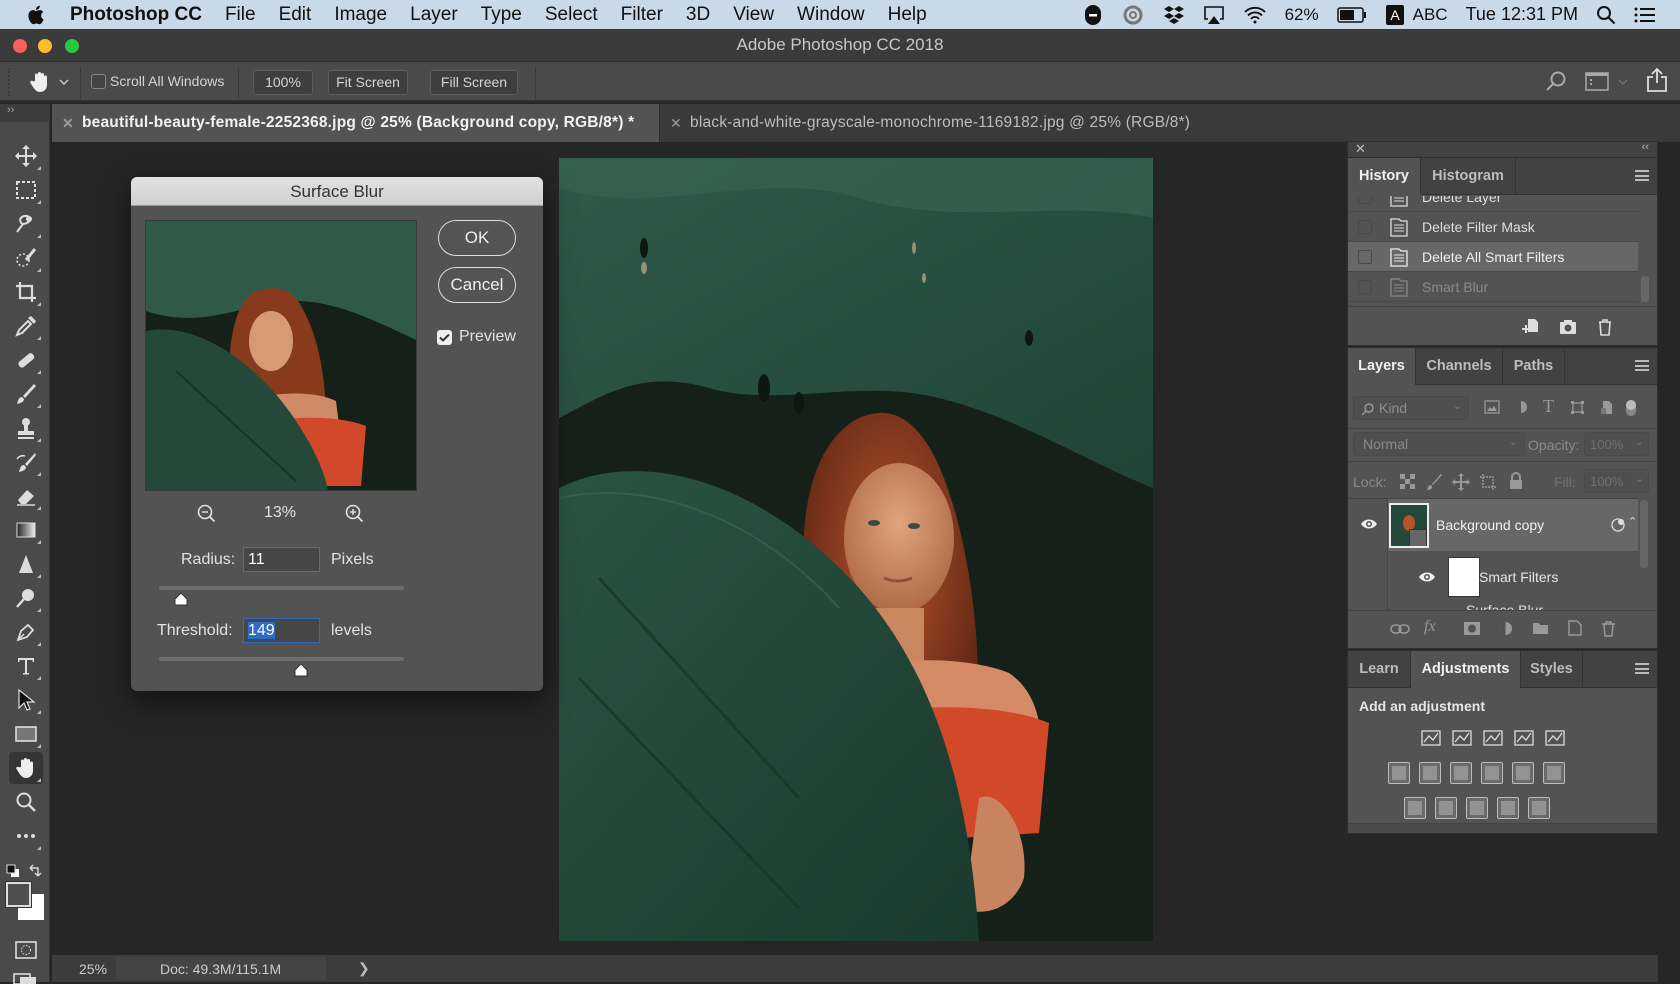 The width and height of the screenshot is (1680, 984). I want to click on lock-position-icon, so click(1461, 482).